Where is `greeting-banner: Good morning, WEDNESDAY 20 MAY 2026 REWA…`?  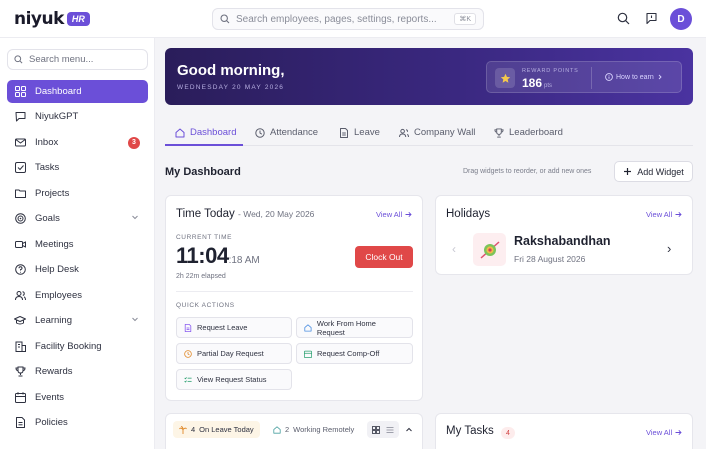
greeting-banner: Good morning, WEDNESDAY 20 MAY 2026 REWA… is located at coordinates (429, 76).